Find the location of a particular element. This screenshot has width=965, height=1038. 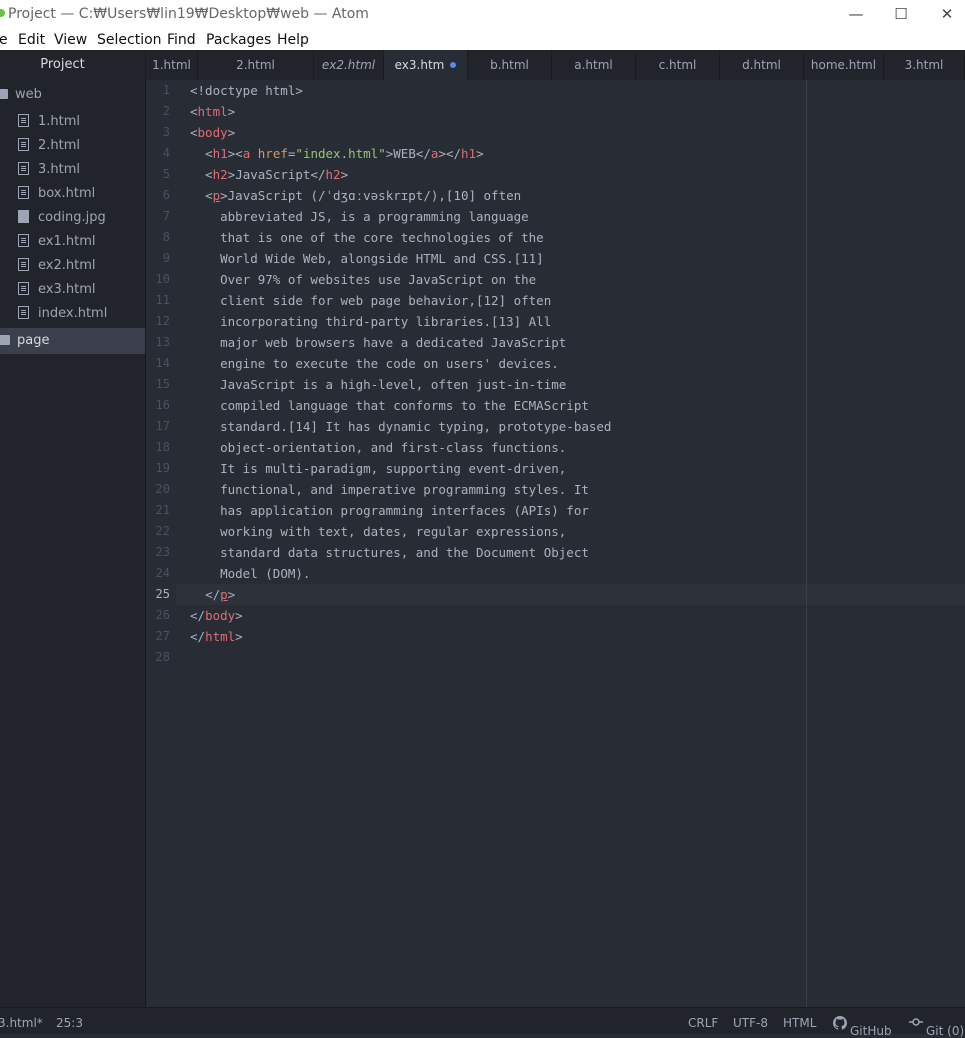

line-number: 17 is located at coordinates (162, 426).